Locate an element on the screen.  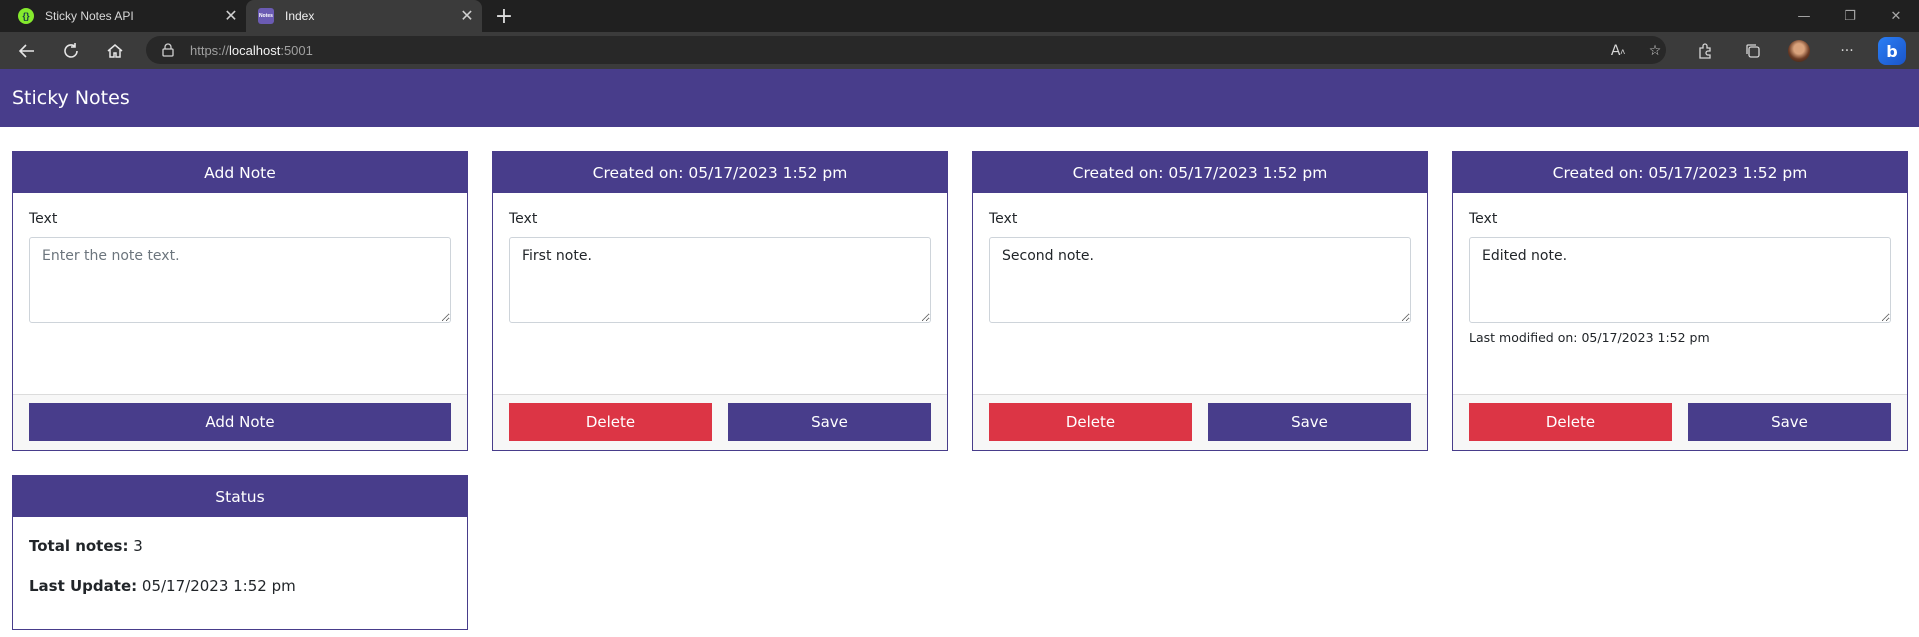
swagger-icon: {} is located at coordinates (26, 16).